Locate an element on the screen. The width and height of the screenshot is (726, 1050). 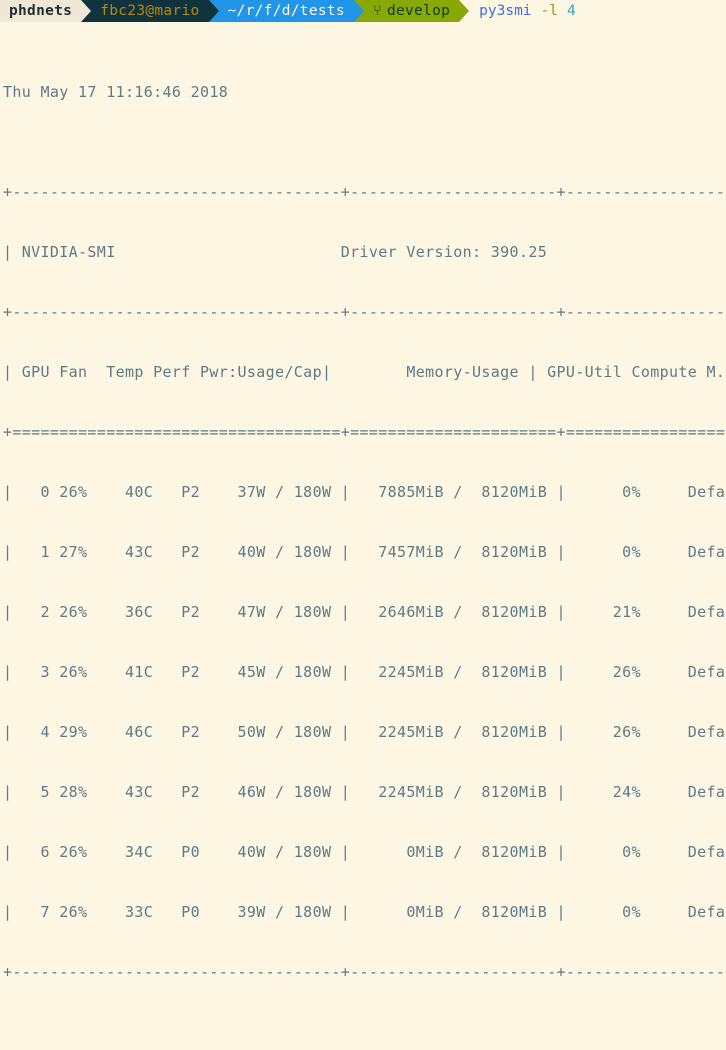
prompt-segment-path: ~/r/f/d/tests is located at coordinates (286, 11).